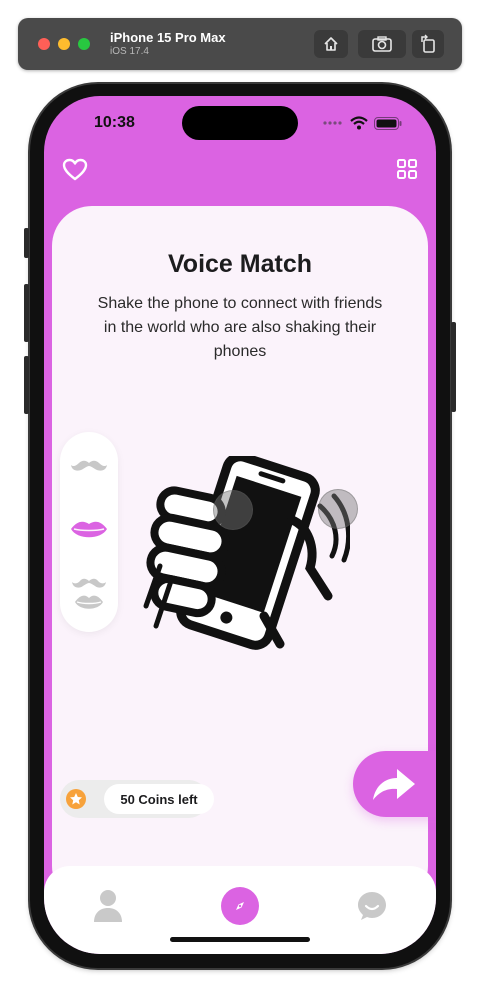  Describe the element at coordinates (332, 123) in the screenshot. I see `signal-icon` at that location.